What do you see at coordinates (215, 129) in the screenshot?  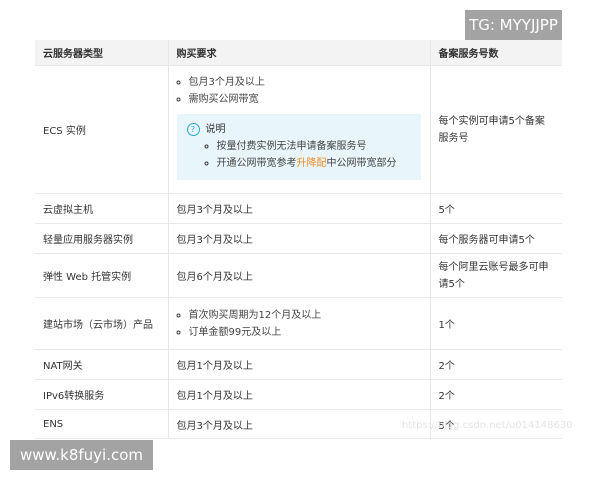 I see `note-title: 说明` at bounding box center [215, 129].